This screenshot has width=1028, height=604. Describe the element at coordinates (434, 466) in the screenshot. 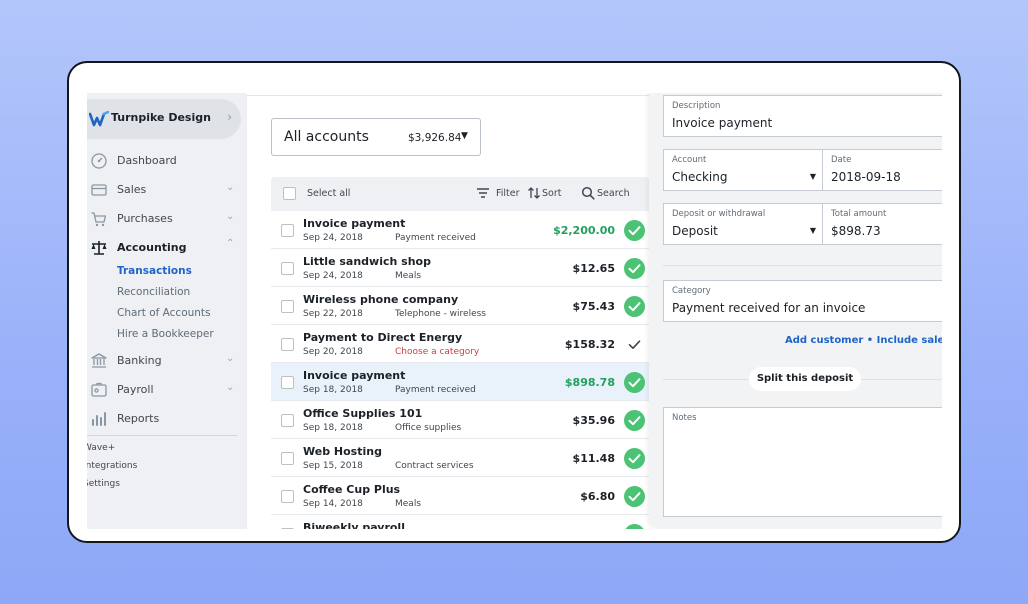

I see `transaction-category: Contract services` at that location.